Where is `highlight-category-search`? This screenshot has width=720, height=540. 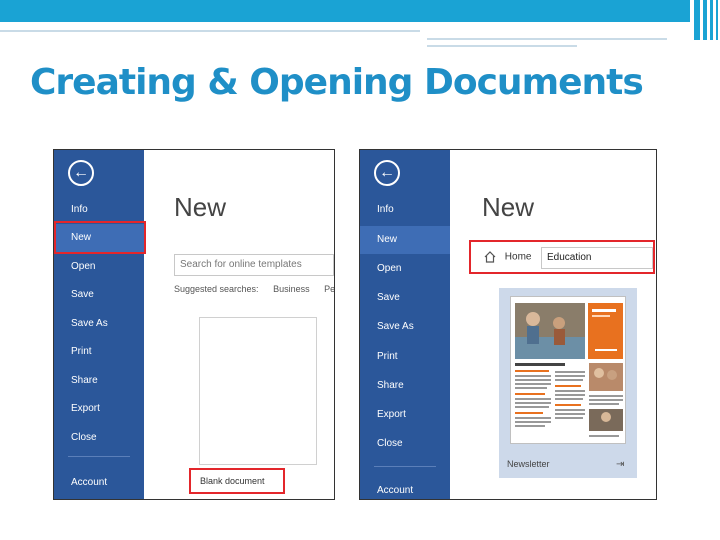 highlight-category-search is located at coordinates (562, 257).